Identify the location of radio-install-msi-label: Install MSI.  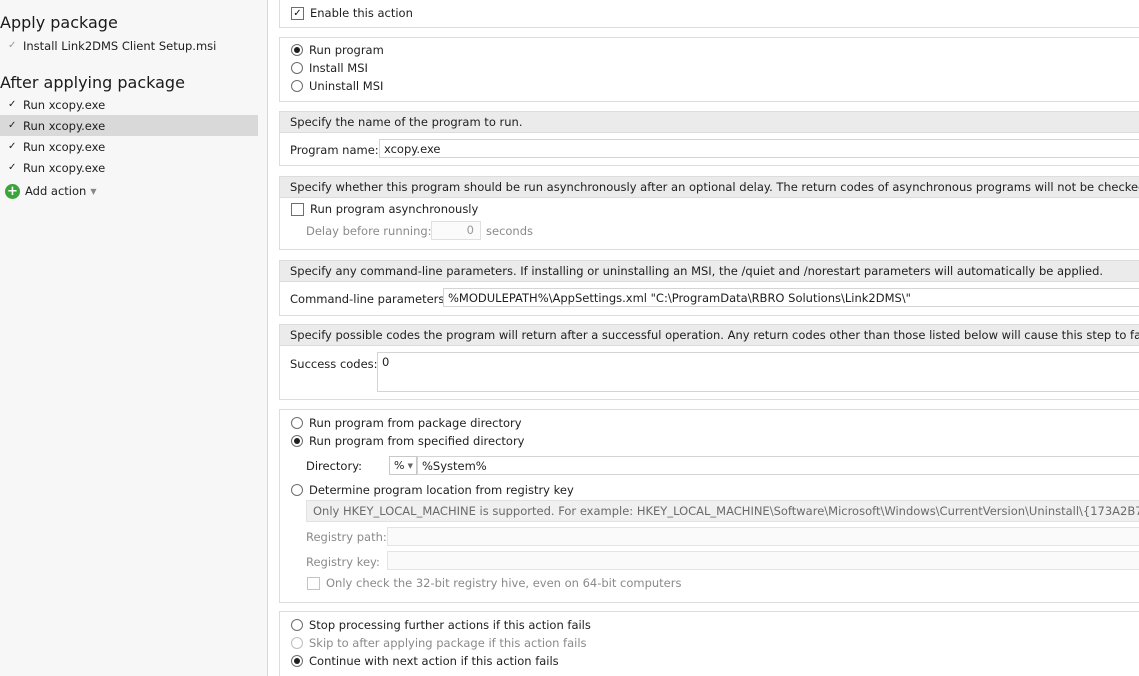
(338, 68).